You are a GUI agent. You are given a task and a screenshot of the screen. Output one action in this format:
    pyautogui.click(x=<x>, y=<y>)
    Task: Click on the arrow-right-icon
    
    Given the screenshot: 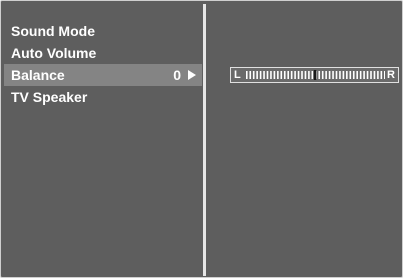 What is the action you would take?
    pyautogui.click(x=192, y=75)
    